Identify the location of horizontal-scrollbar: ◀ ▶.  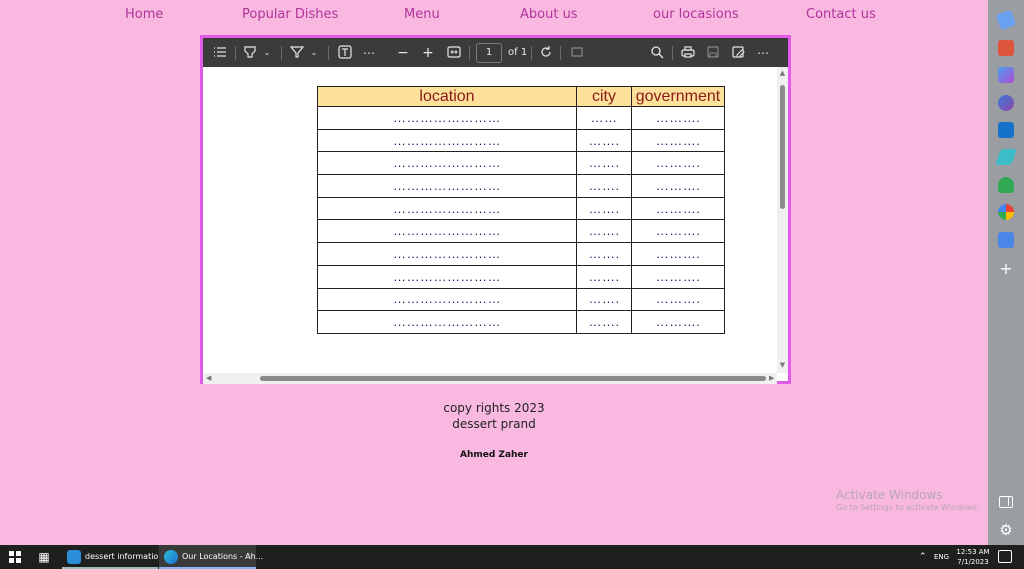
(490, 378).